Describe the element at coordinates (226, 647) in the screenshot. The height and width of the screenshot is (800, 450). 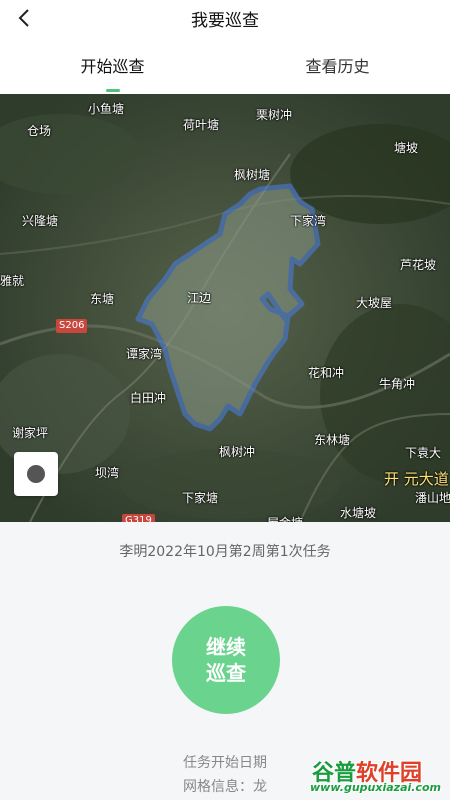
I see `continue-line1: 继续` at that location.